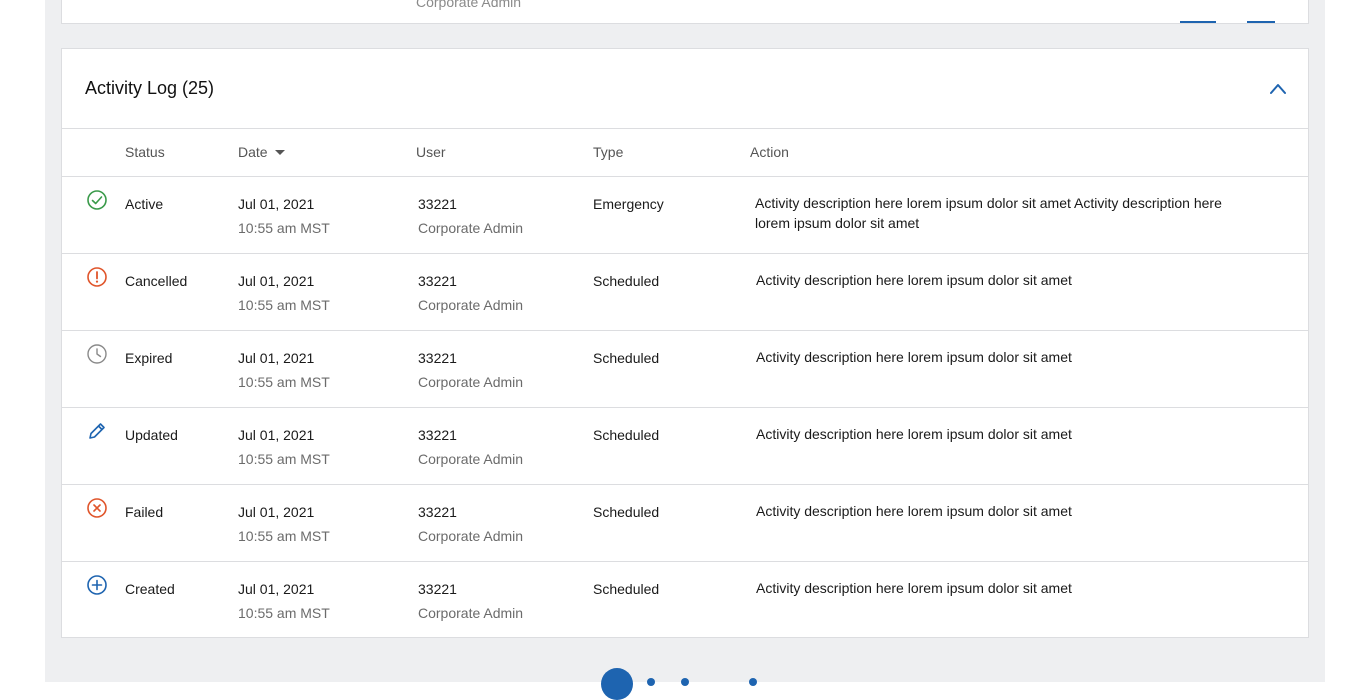 This screenshot has height=700, width=1371. What do you see at coordinates (617, 684) in the screenshot?
I see `pagination-current-page` at bounding box center [617, 684].